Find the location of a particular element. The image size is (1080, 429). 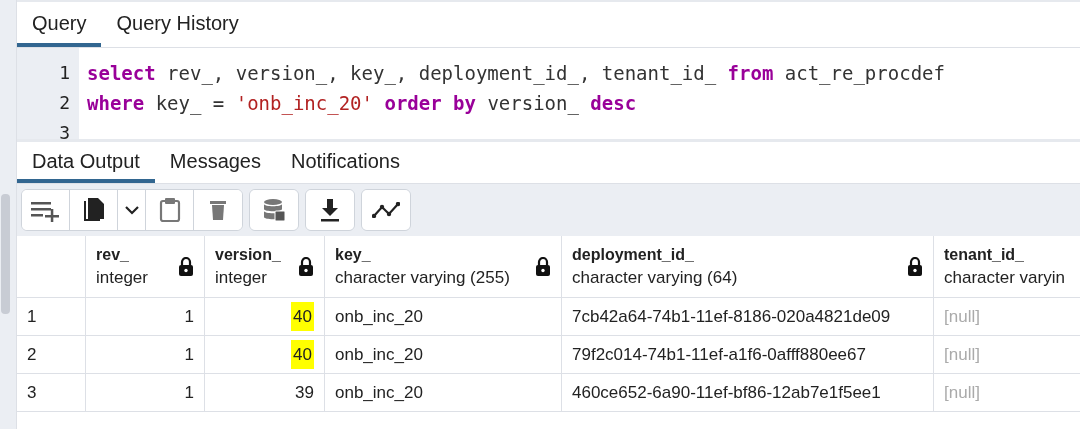

column-type: character varyin is located at coordinates (1005, 277).